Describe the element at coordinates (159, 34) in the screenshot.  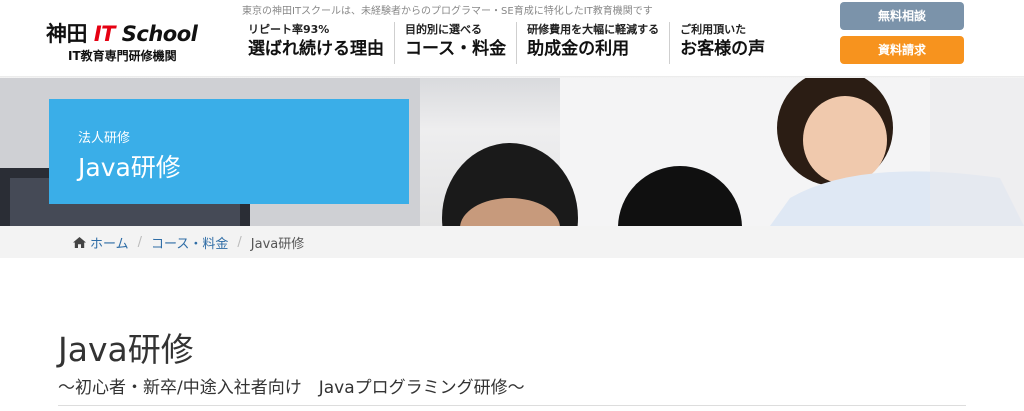
I see `logo-school: School` at that location.